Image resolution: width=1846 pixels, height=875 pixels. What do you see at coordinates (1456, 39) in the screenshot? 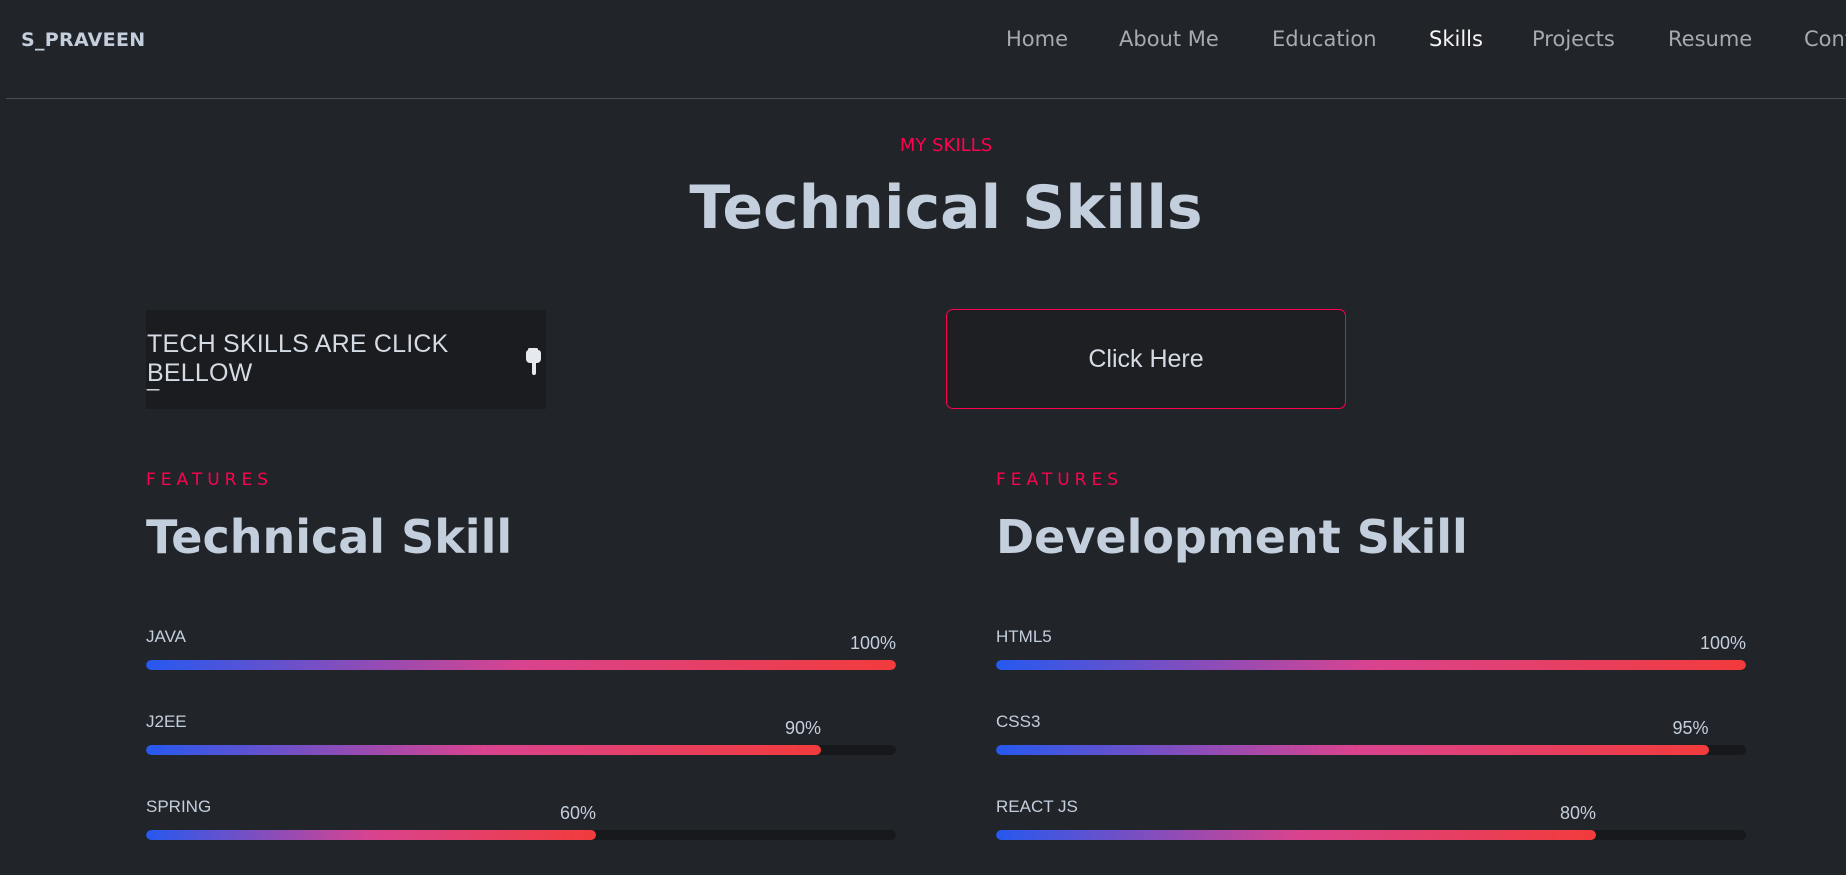
I see `nav-item-skills: Skills` at bounding box center [1456, 39].